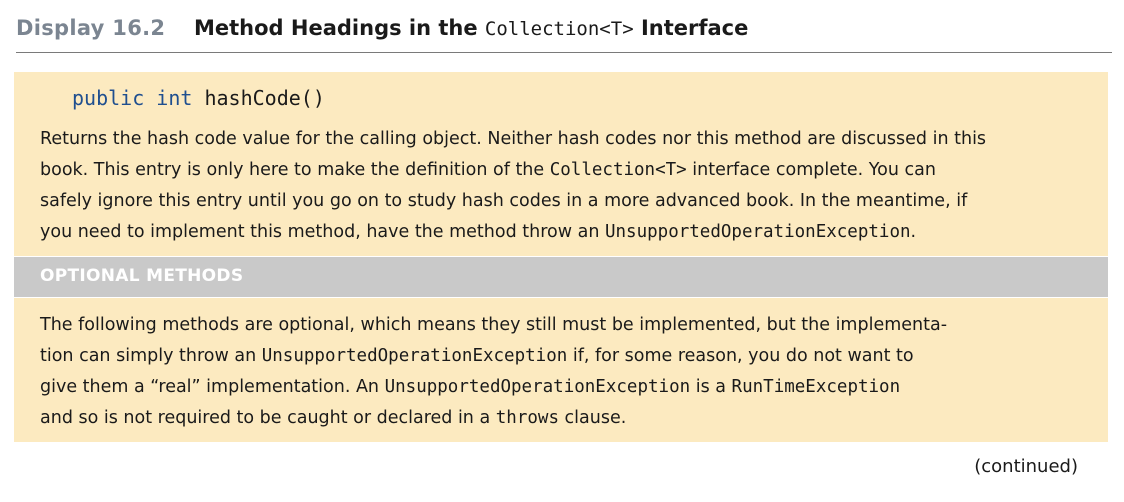  What do you see at coordinates (108, 98) in the screenshot?
I see `sig-public: public` at bounding box center [108, 98].